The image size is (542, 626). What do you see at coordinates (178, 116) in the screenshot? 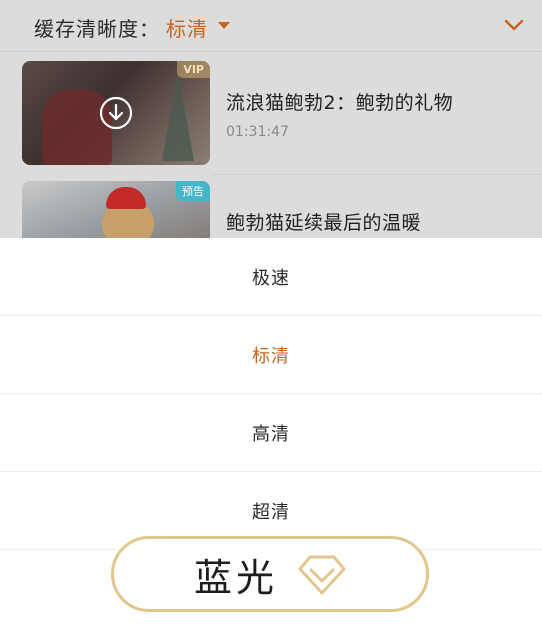
I see `thumbnail-tree` at bounding box center [178, 116].